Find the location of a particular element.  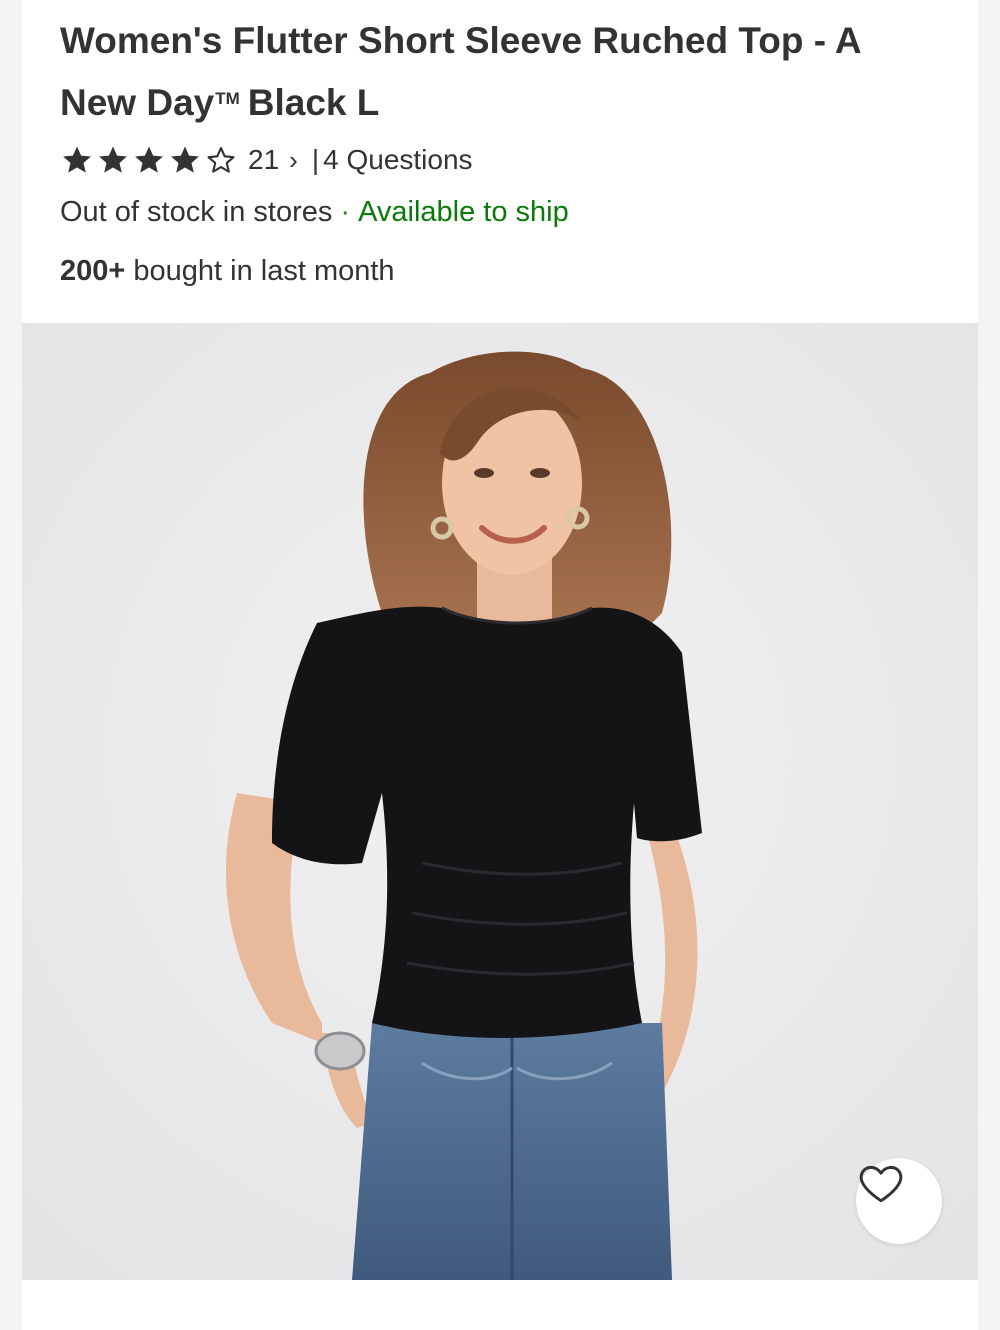

review-count: 21 is located at coordinates (263, 160).